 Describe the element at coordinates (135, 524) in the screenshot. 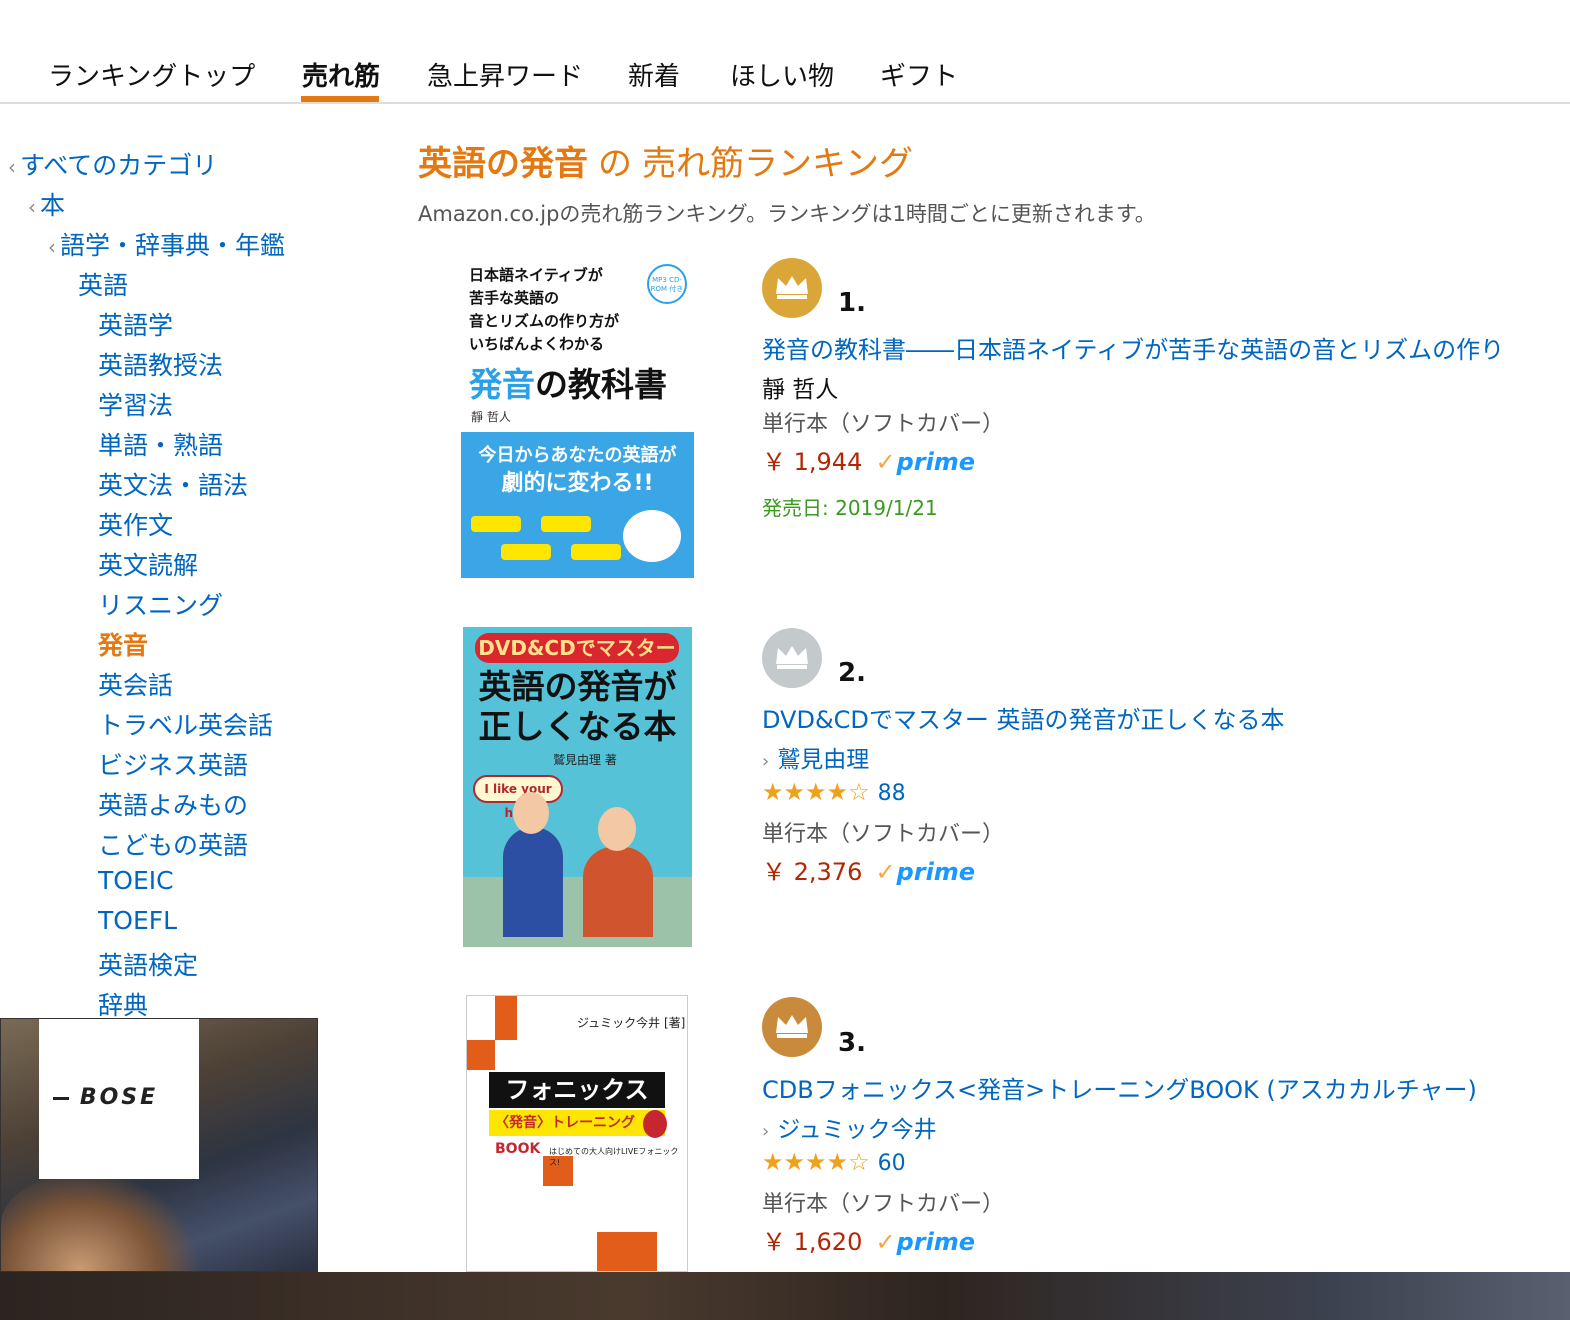

I see `sidebar-item: 英作文` at that location.